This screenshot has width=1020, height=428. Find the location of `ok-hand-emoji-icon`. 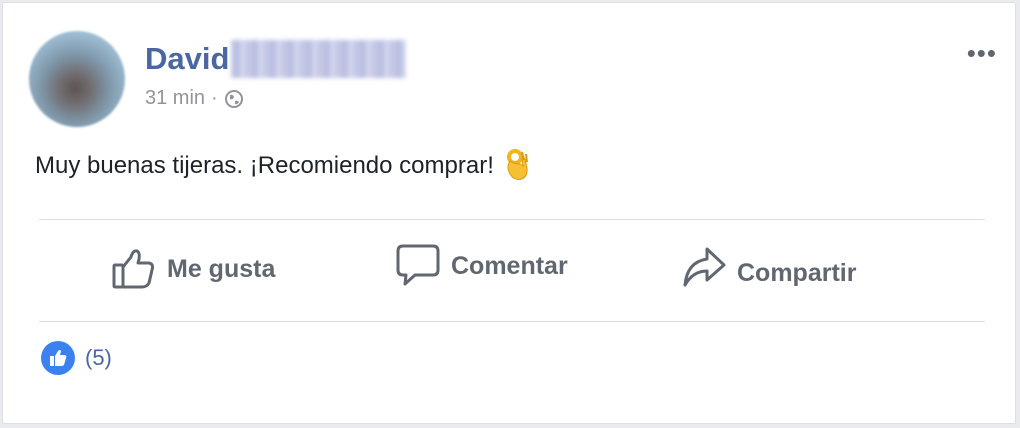

ok-hand-emoji-icon is located at coordinates (517, 164).